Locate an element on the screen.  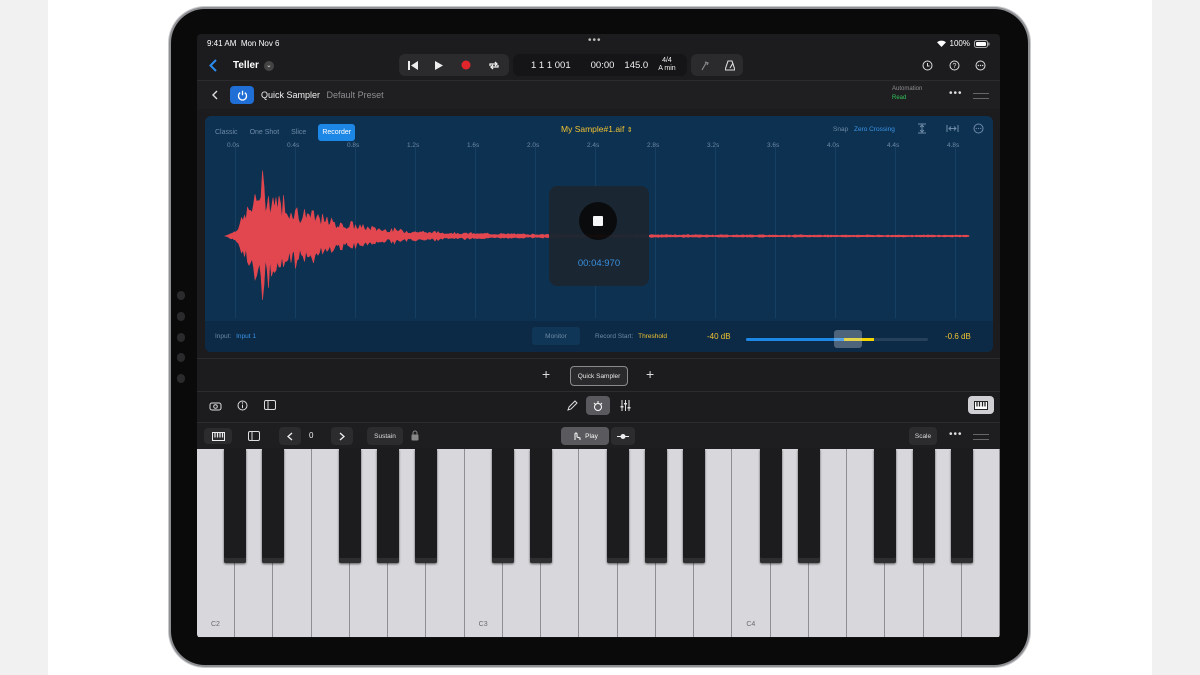
octave-label: C2 is located at coordinates (215, 624).